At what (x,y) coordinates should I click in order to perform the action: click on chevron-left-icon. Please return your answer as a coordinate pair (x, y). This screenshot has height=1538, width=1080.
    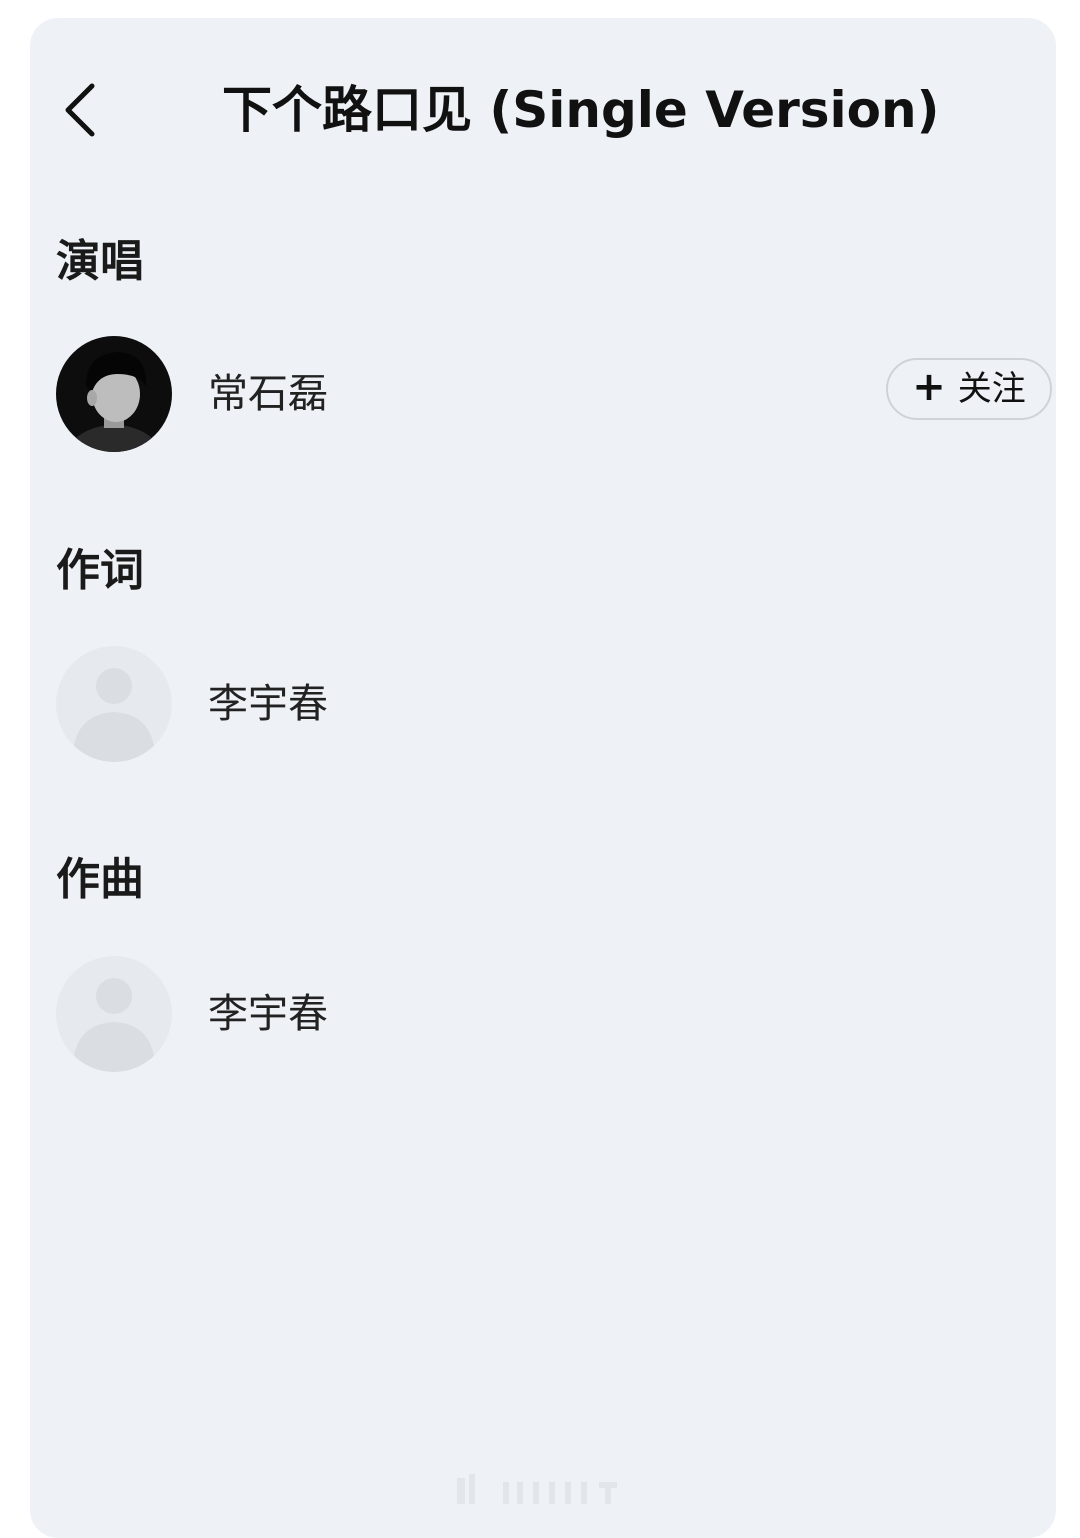
    Looking at the image, I should click on (80, 110).